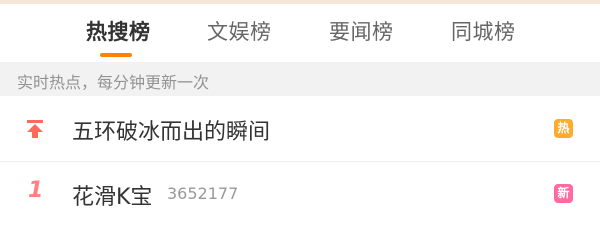  Describe the element at coordinates (203, 193) in the screenshot. I see `item-heat-count: 3652177` at that location.